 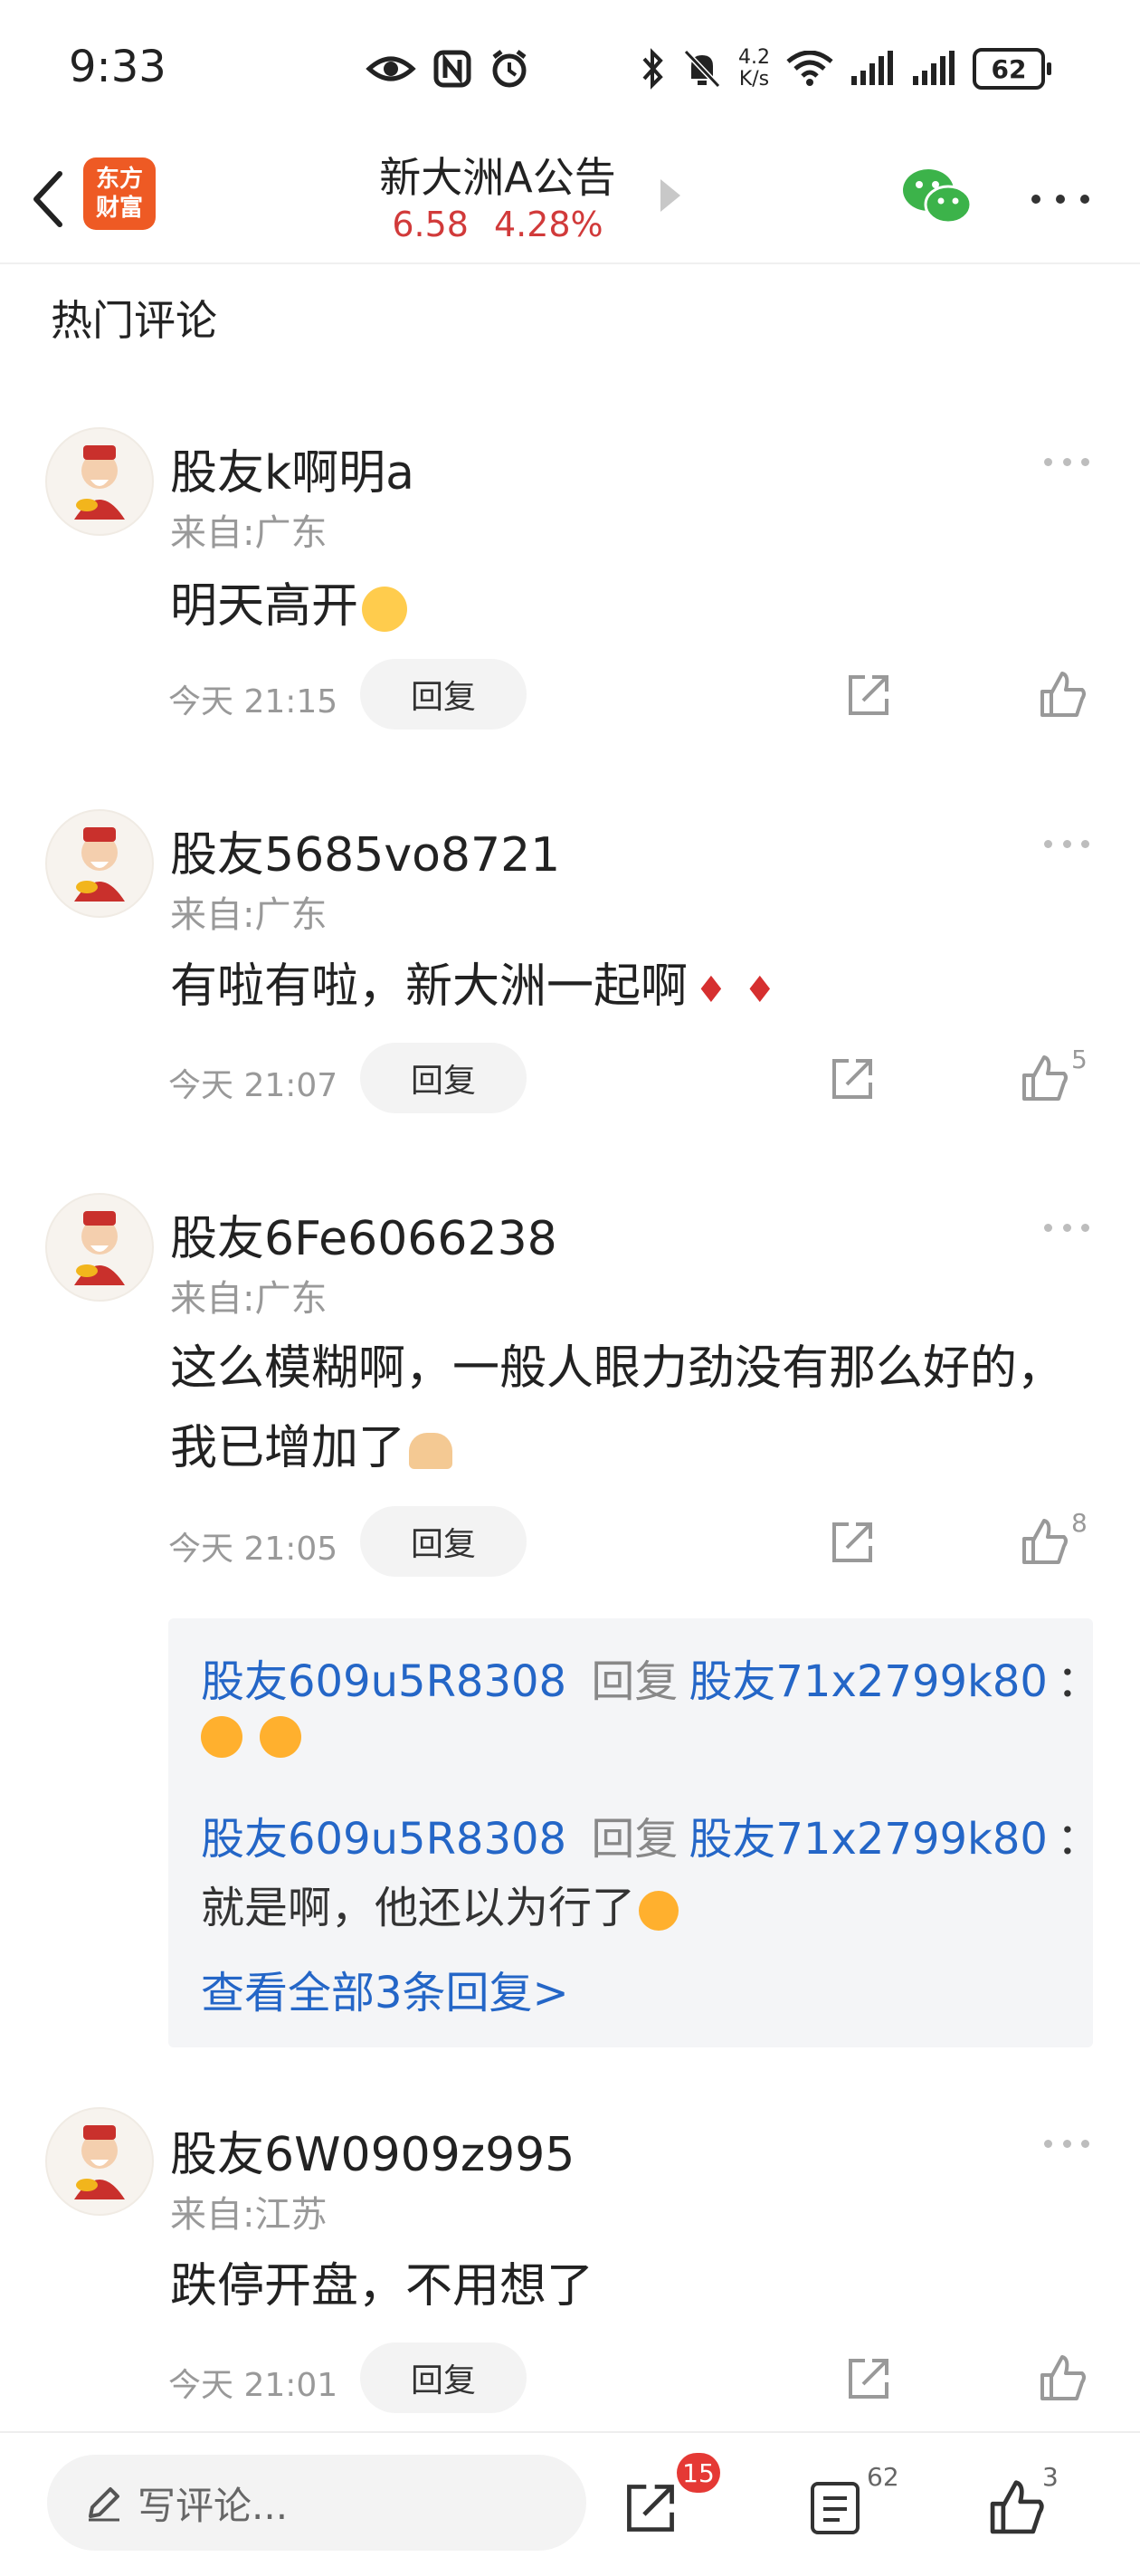 What do you see at coordinates (835, 2508) in the screenshot?
I see `comments-icon` at bounding box center [835, 2508].